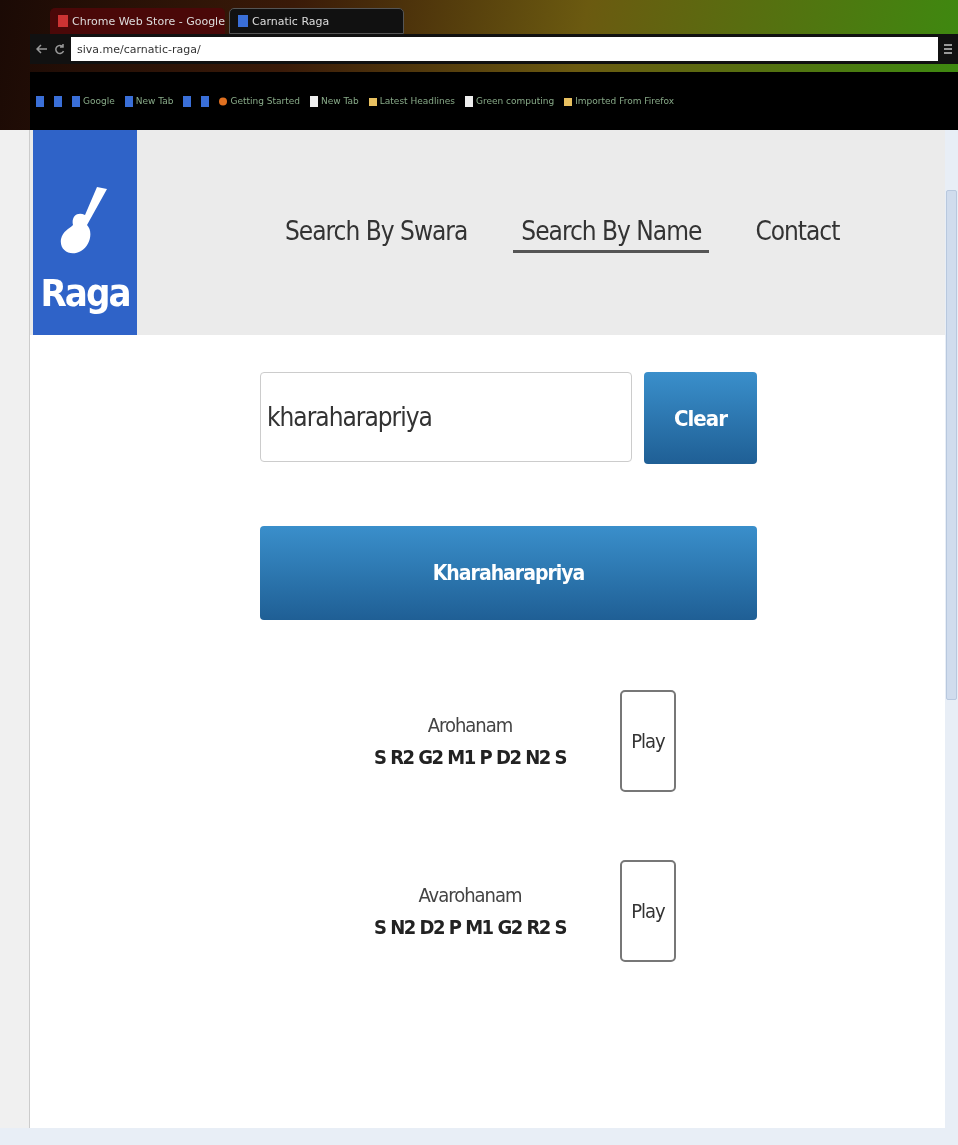 This screenshot has width=958, height=1145. Describe the element at coordinates (85, 232) in the screenshot. I see `logo: Raga` at that location.